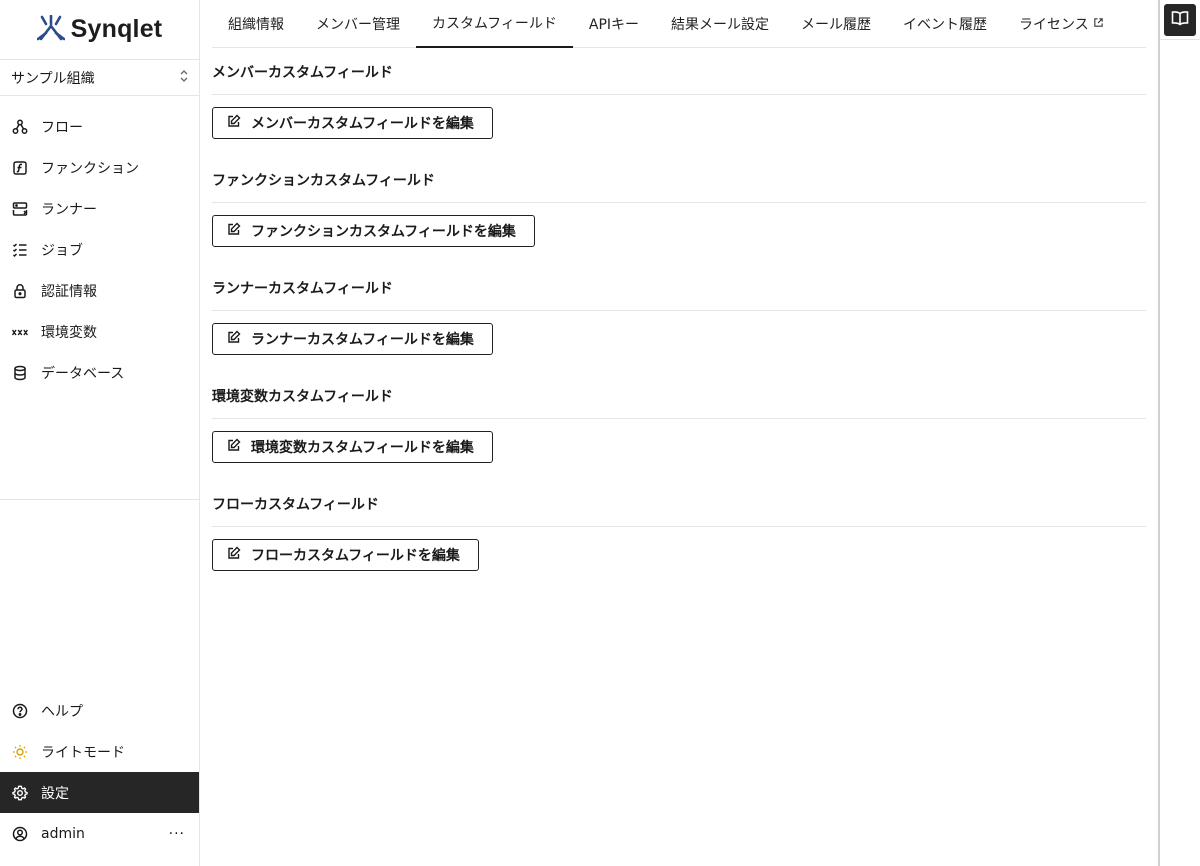  What do you see at coordinates (362, 340) in the screenshot?
I see `button-label: ランナーカスタムフィールドを編集` at bounding box center [362, 340].